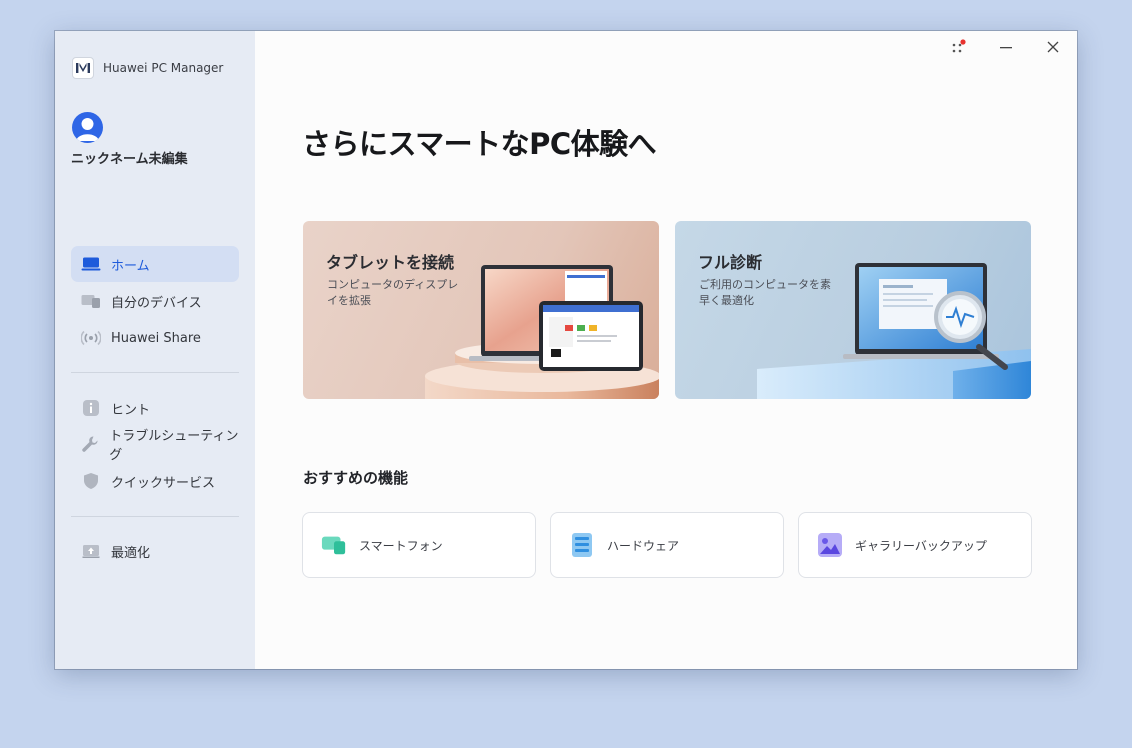 This screenshot has width=1132, height=748. Describe the element at coordinates (479, 144) in the screenshot. I see `page-title: さらにスマートなPC体験へ` at that location.